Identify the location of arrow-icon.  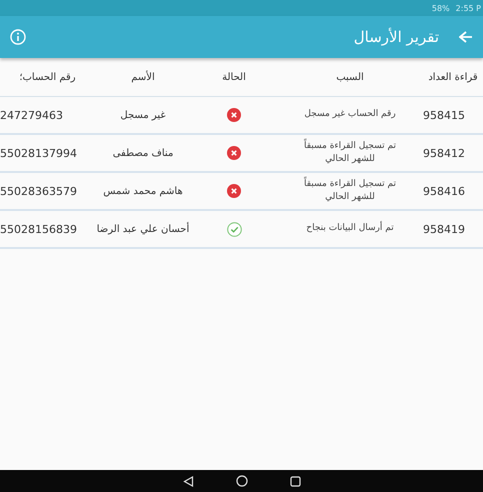
(466, 37).